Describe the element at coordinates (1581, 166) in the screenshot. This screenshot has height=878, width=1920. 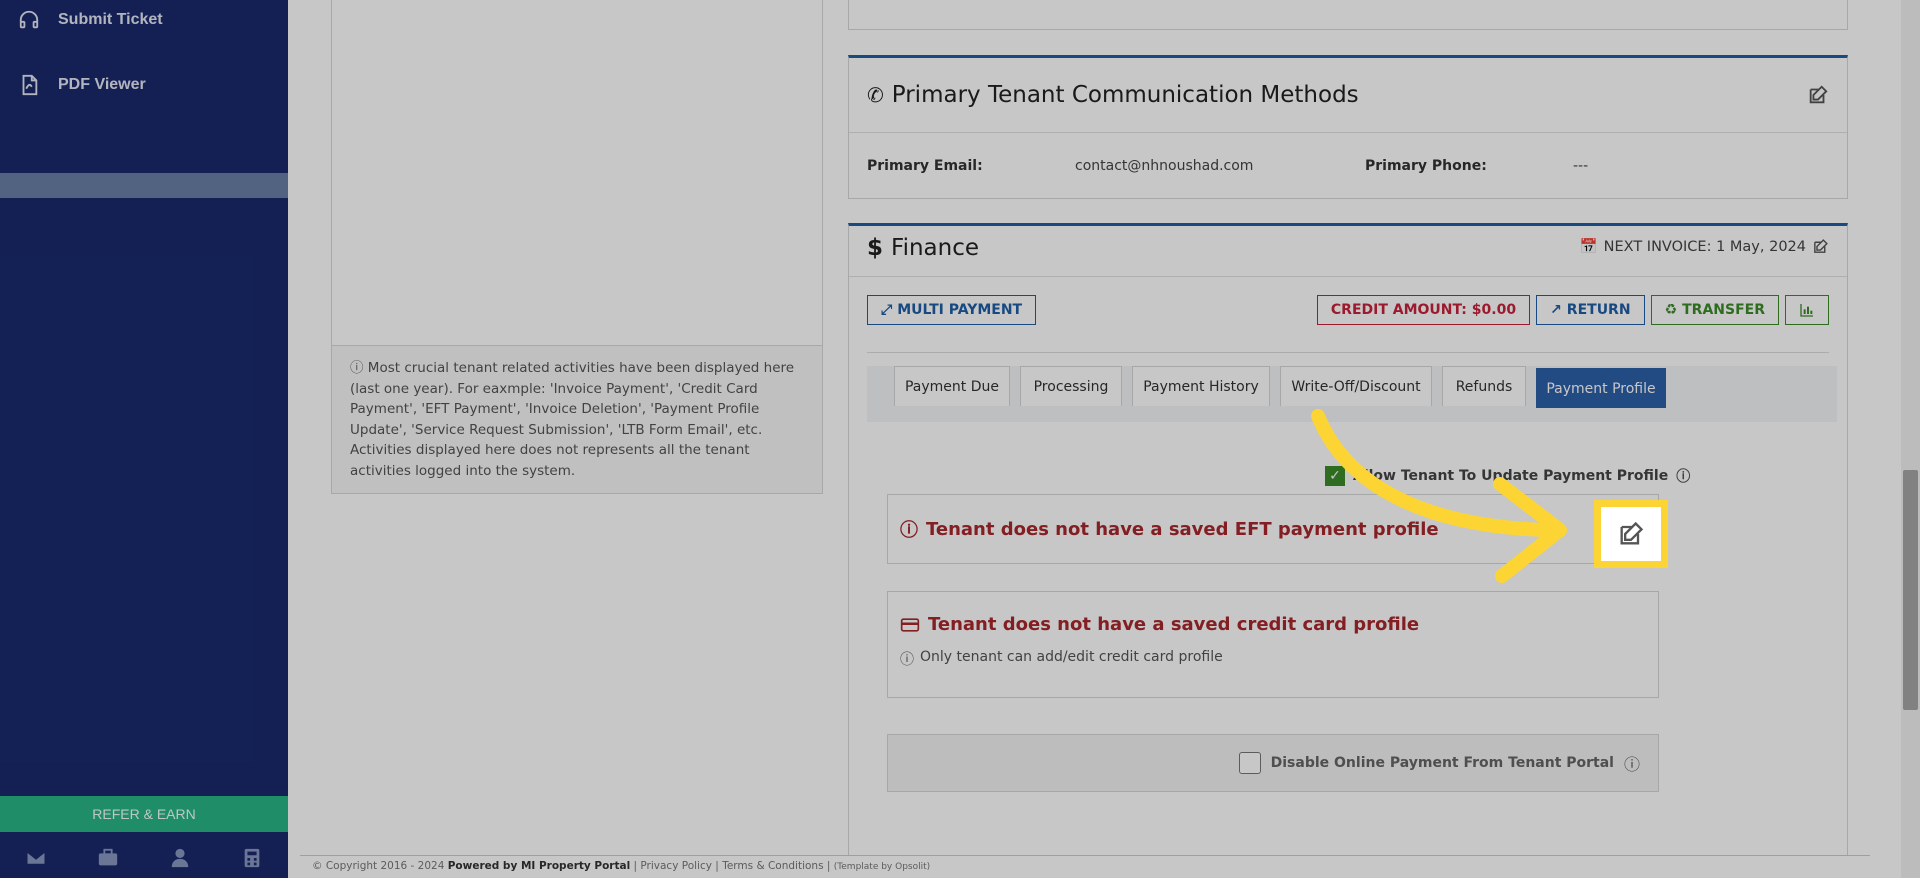
I see `primary-phone-value: ---` at that location.